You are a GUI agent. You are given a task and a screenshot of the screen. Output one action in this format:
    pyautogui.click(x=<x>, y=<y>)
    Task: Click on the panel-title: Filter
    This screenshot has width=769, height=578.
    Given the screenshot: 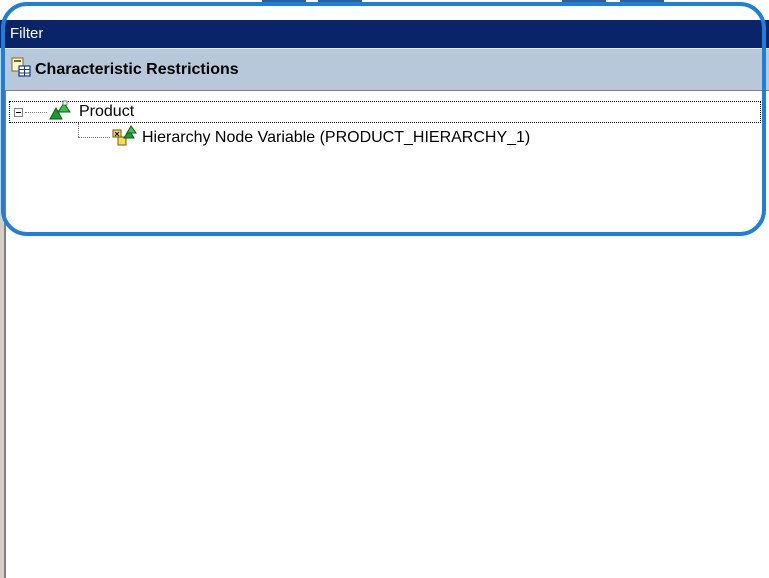 What is the action you would take?
    pyautogui.click(x=384, y=34)
    